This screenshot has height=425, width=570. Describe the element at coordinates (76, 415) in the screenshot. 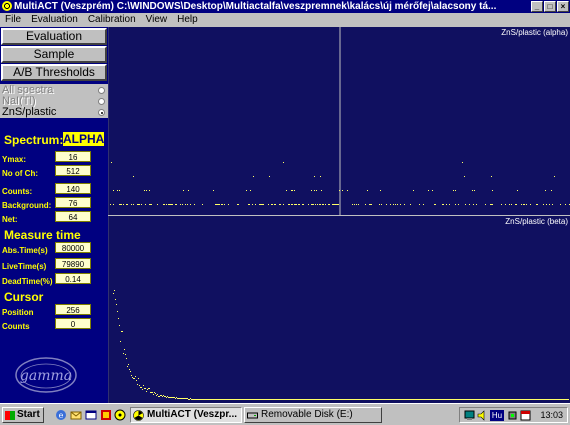

I see `outlook-express-icon` at that location.